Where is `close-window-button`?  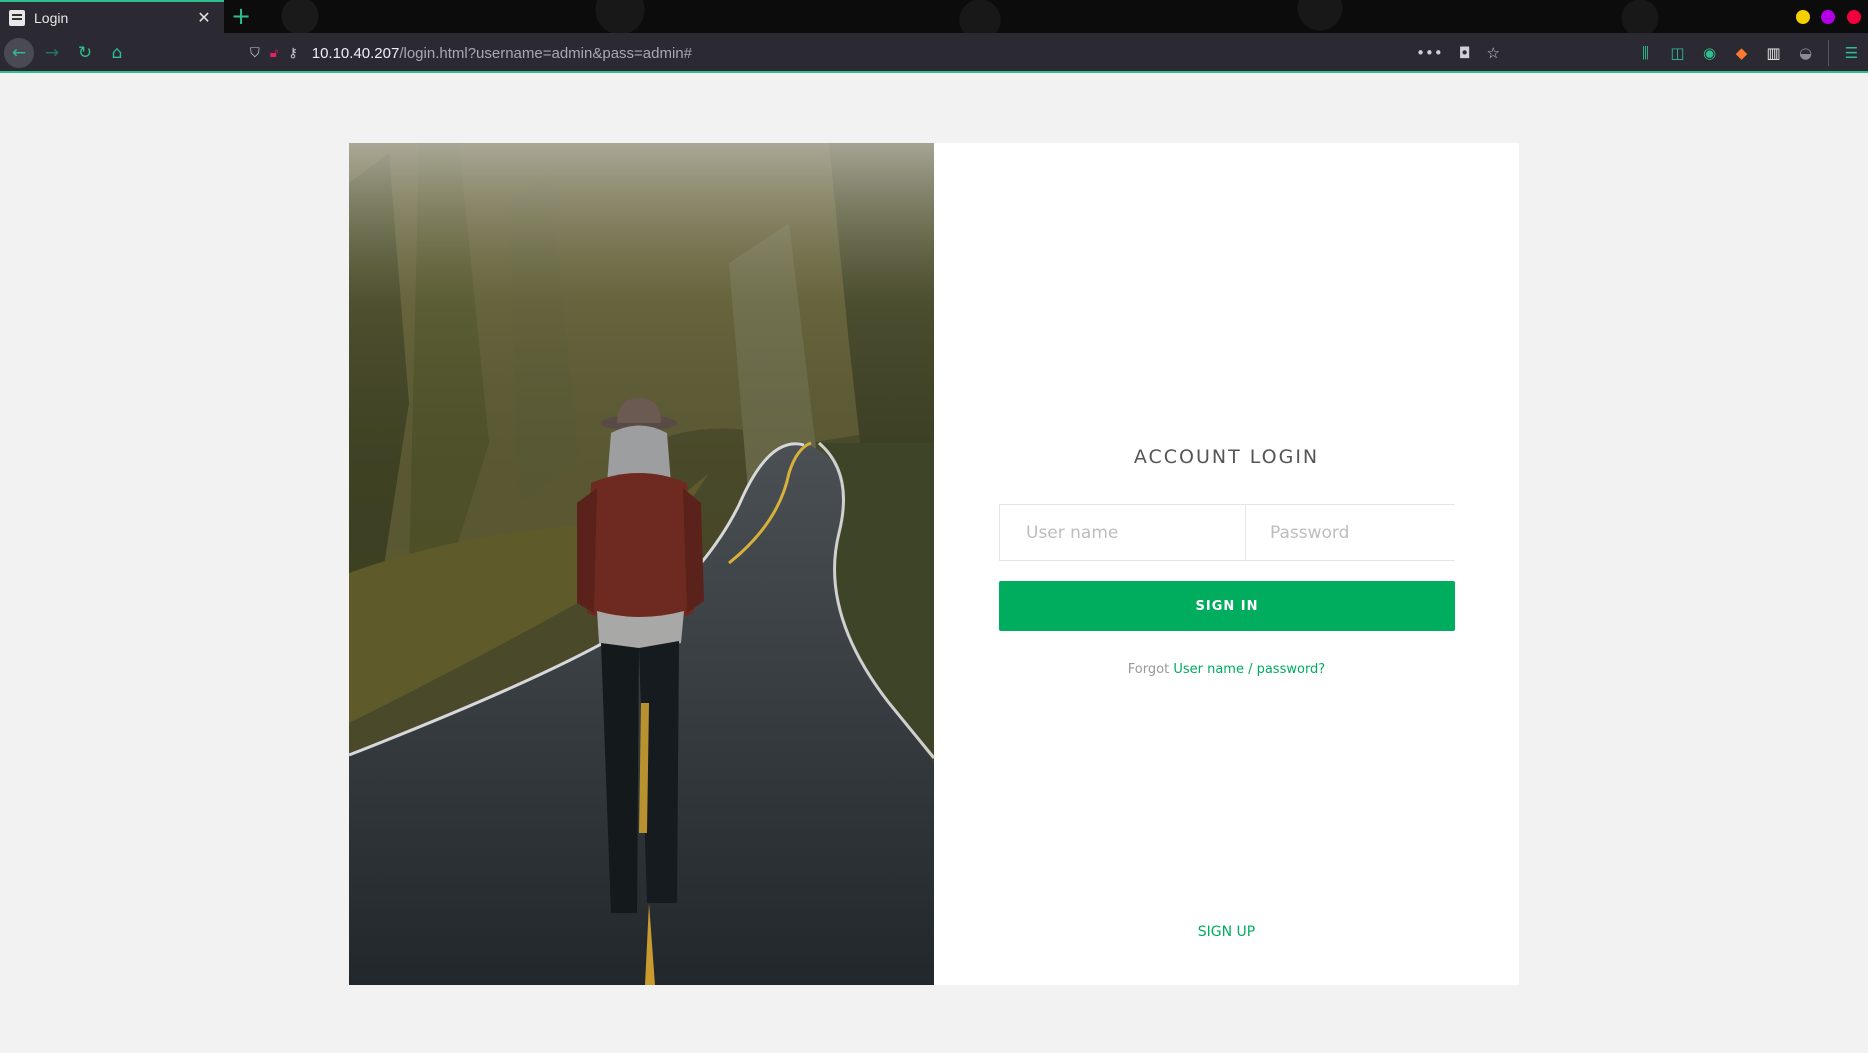 close-window-button is located at coordinates (1854, 17).